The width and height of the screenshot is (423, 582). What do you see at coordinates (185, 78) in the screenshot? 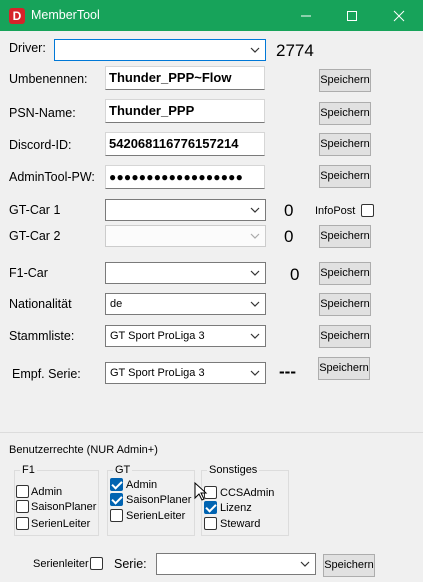
I see `rename-input: Thunder_PPP~Flow` at bounding box center [185, 78].